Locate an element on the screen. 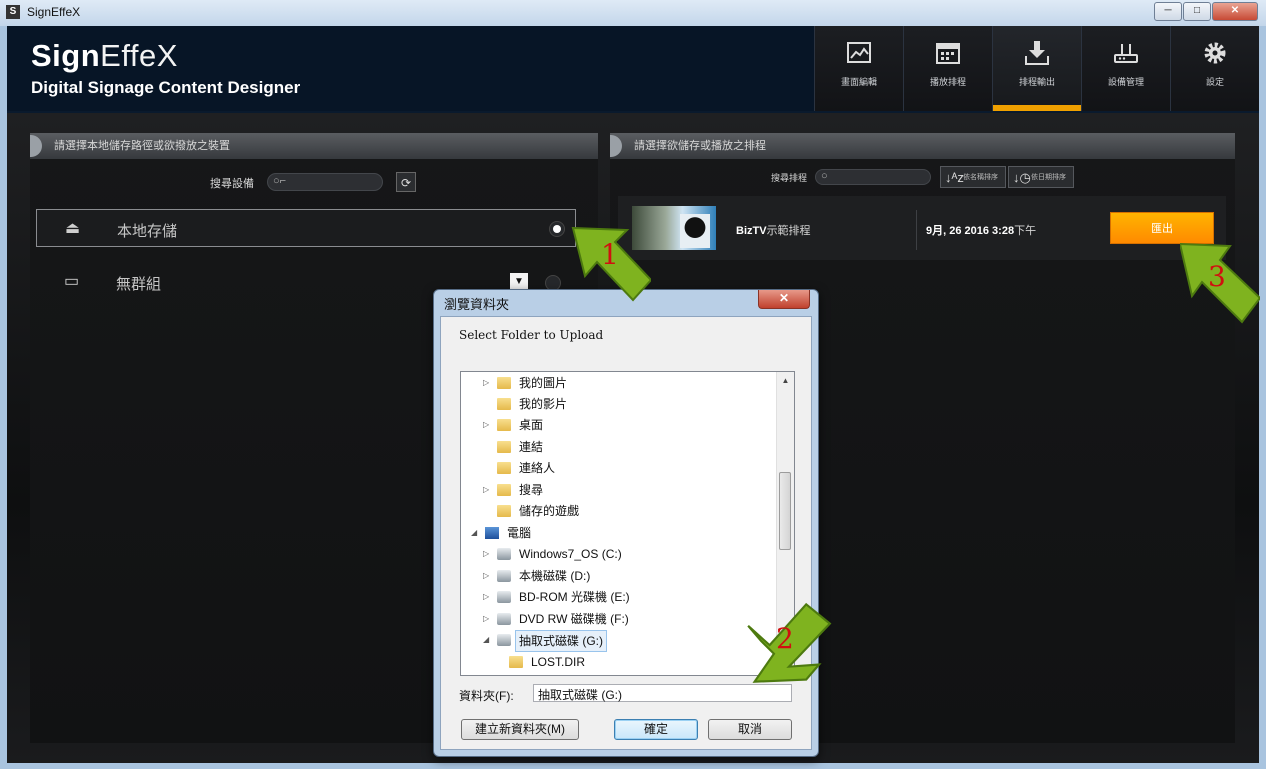  scroll-thumb is located at coordinates (785, 511).